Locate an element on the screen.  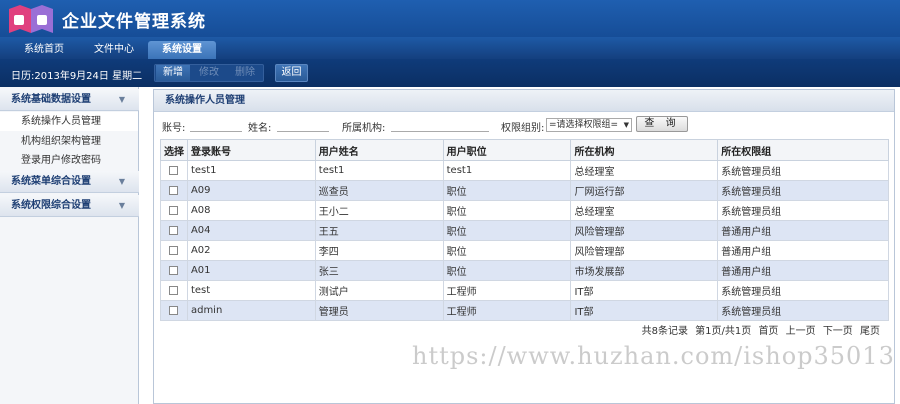
action-button-group: 新增 修改 删除 is located at coordinates (209, 73).